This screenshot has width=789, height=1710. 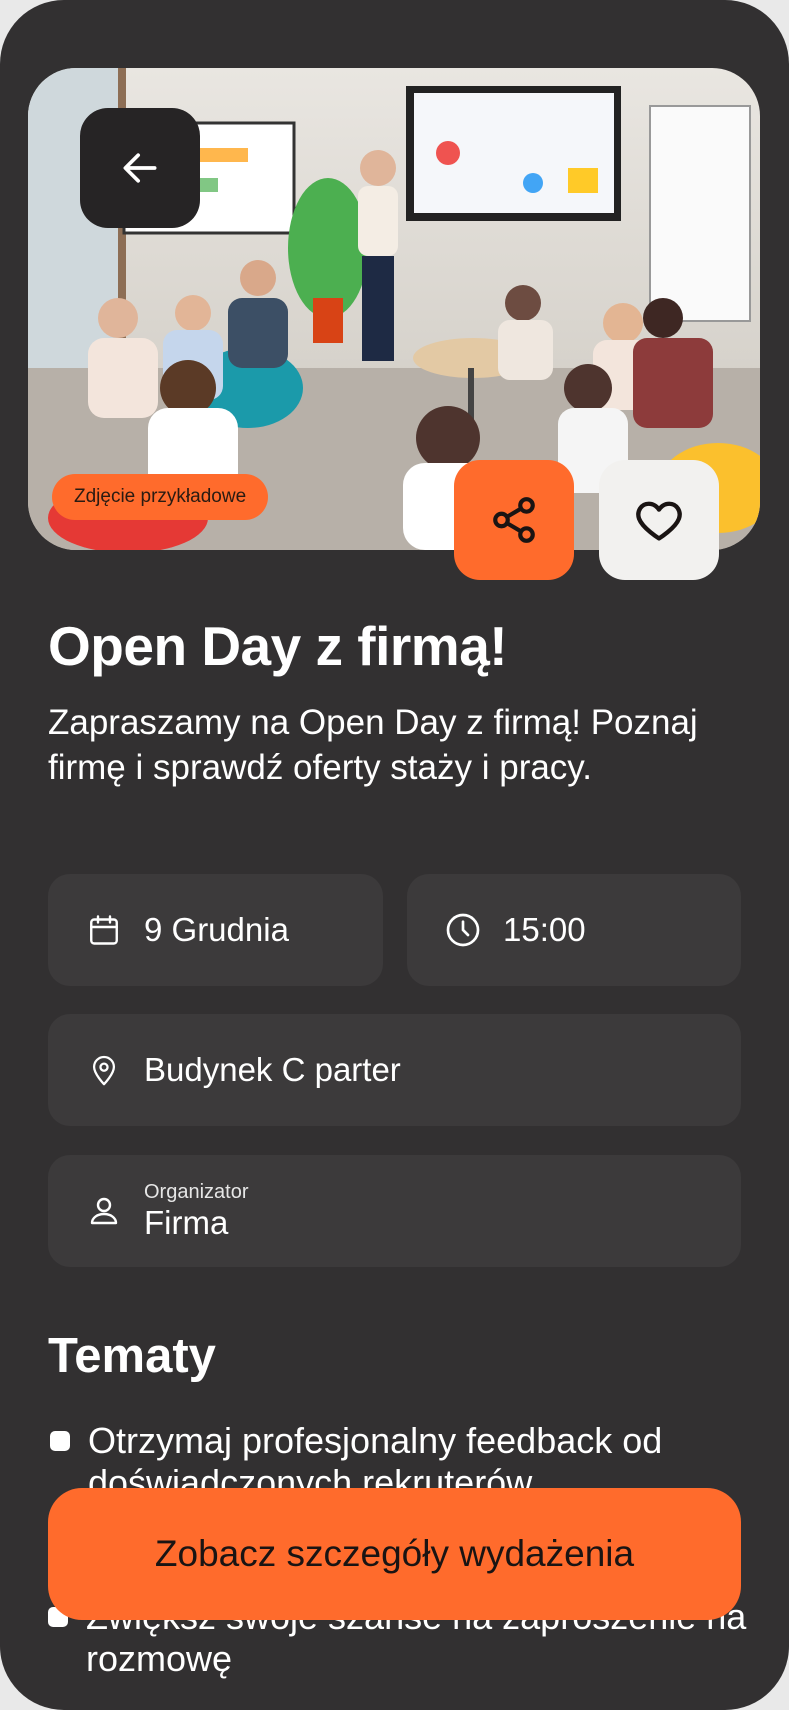 I want to click on organizer-name: Firma, so click(x=186, y=1222).